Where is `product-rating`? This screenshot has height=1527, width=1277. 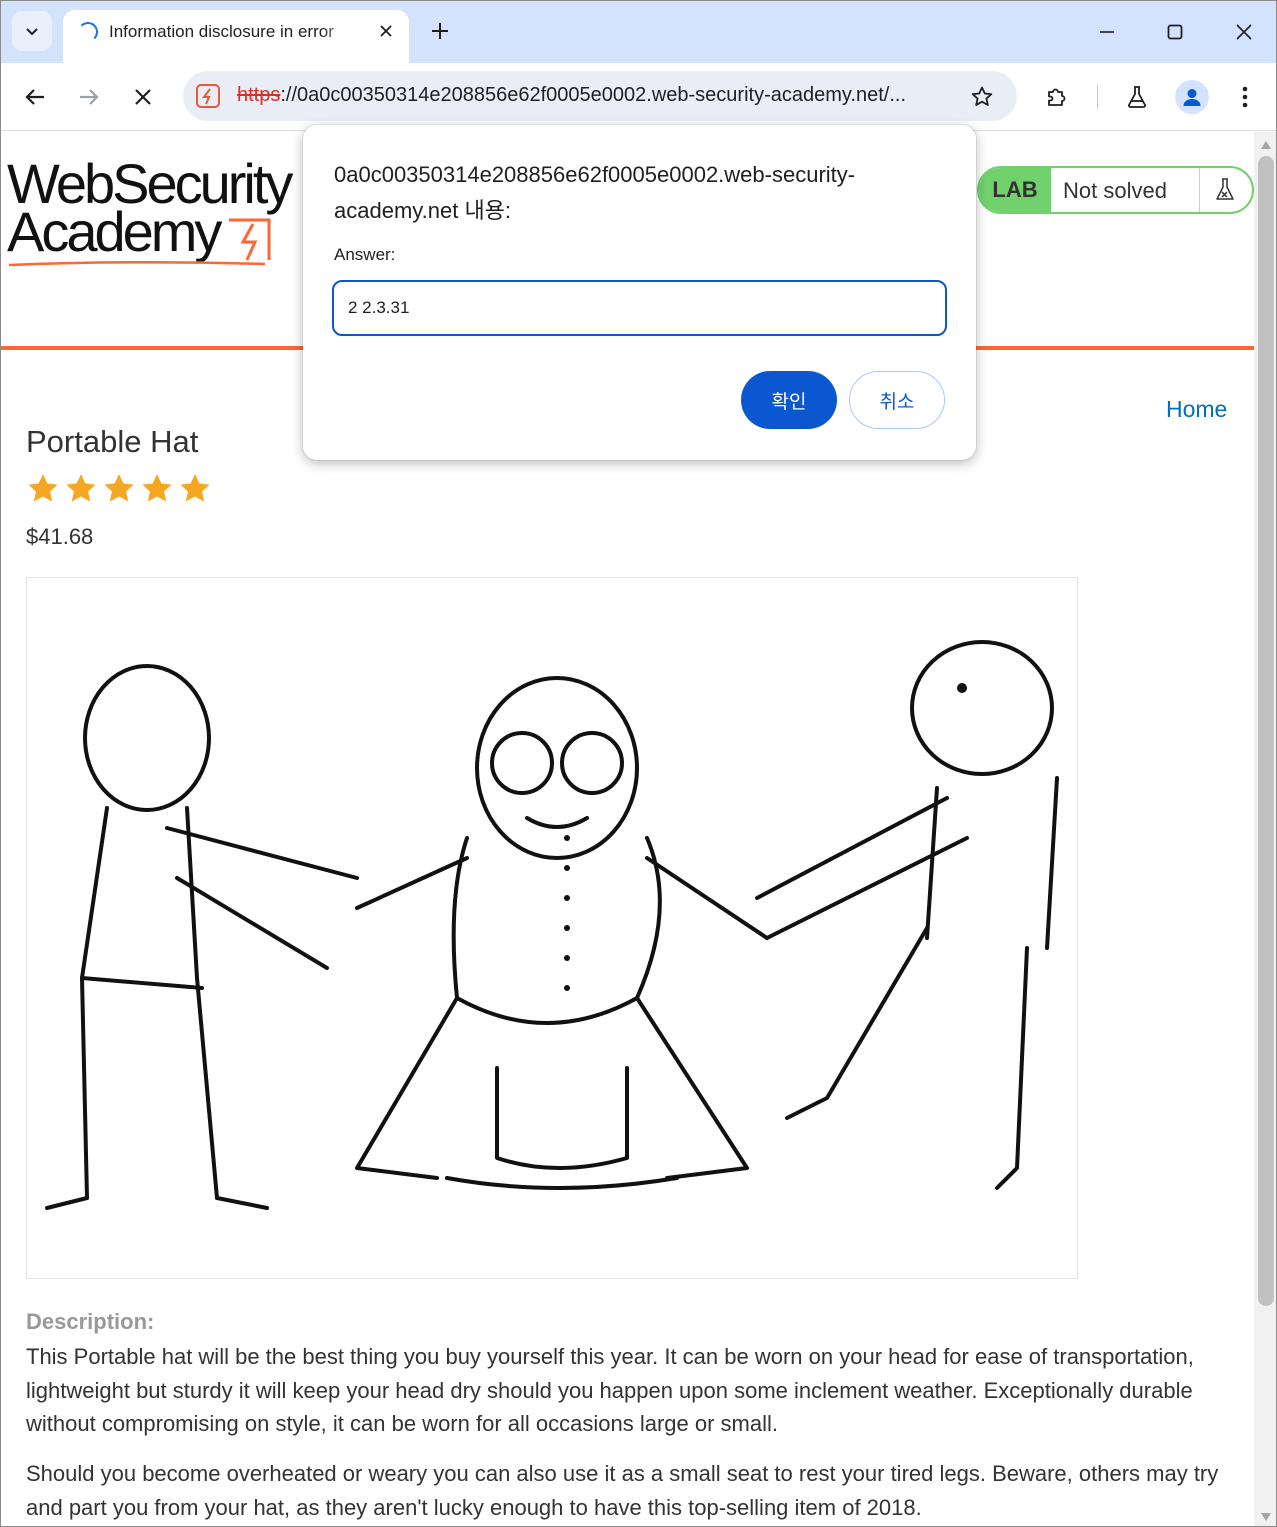 product-rating is located at coordinates (119, 489).